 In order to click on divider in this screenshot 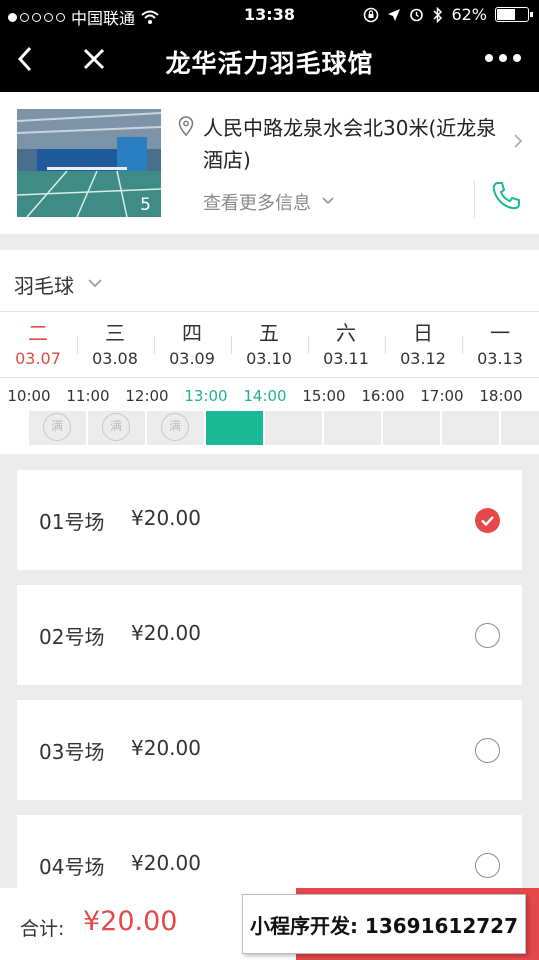, I will do `click(474, 199)`.